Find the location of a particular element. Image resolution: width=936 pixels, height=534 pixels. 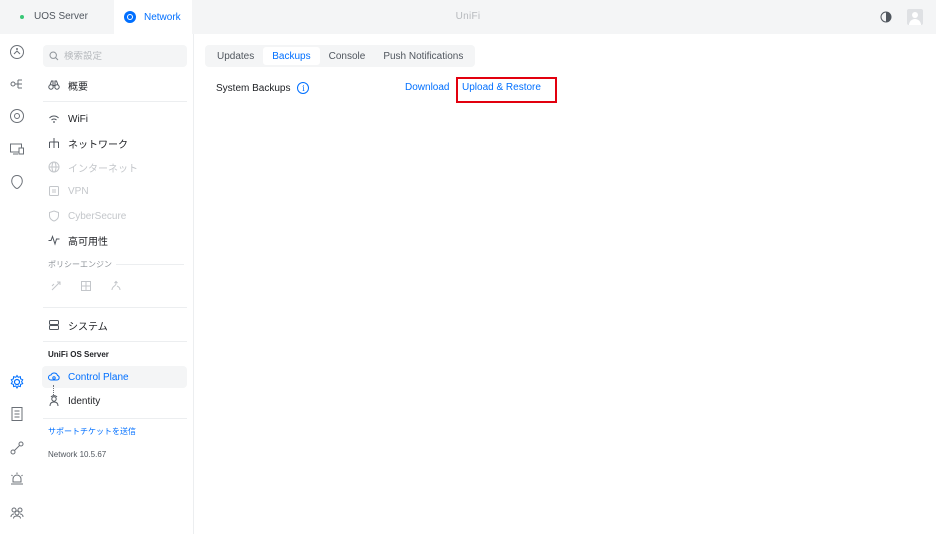

sidebar-item-vpn: VPN is located at coordinates (68, 191).